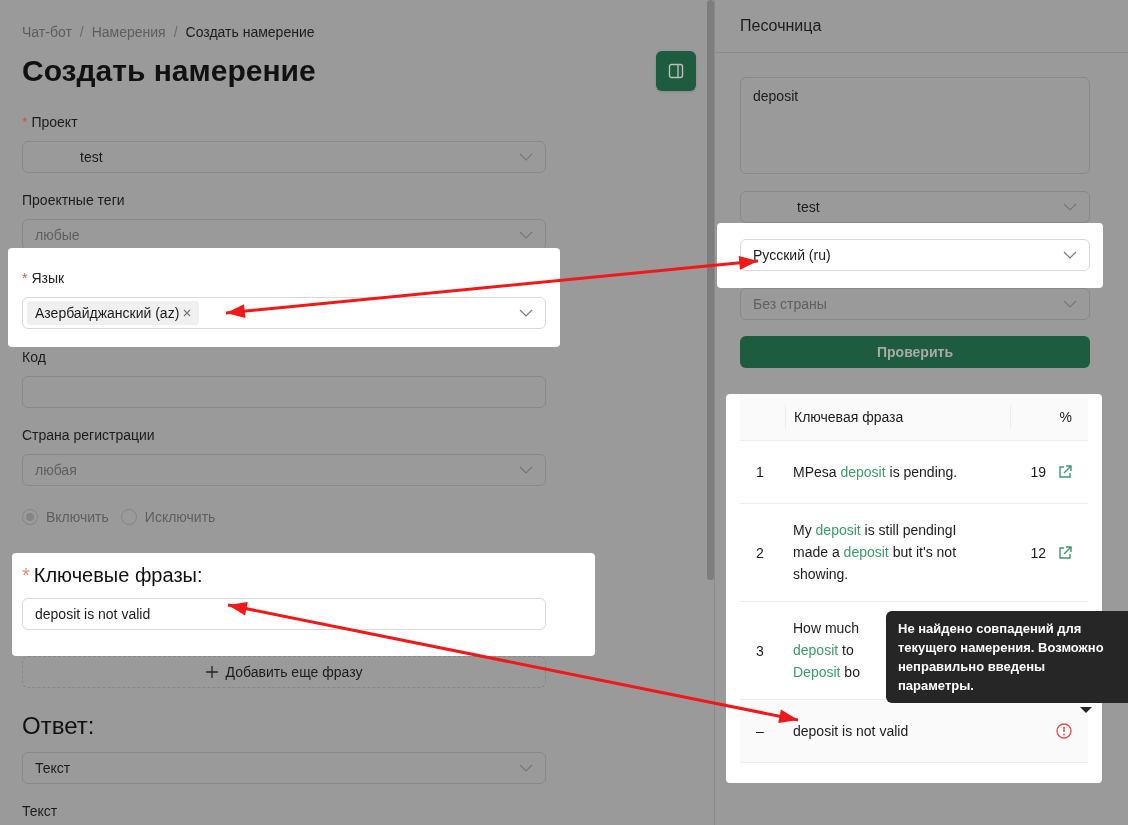  I want to click on row-index: 1, so click(760, 472).